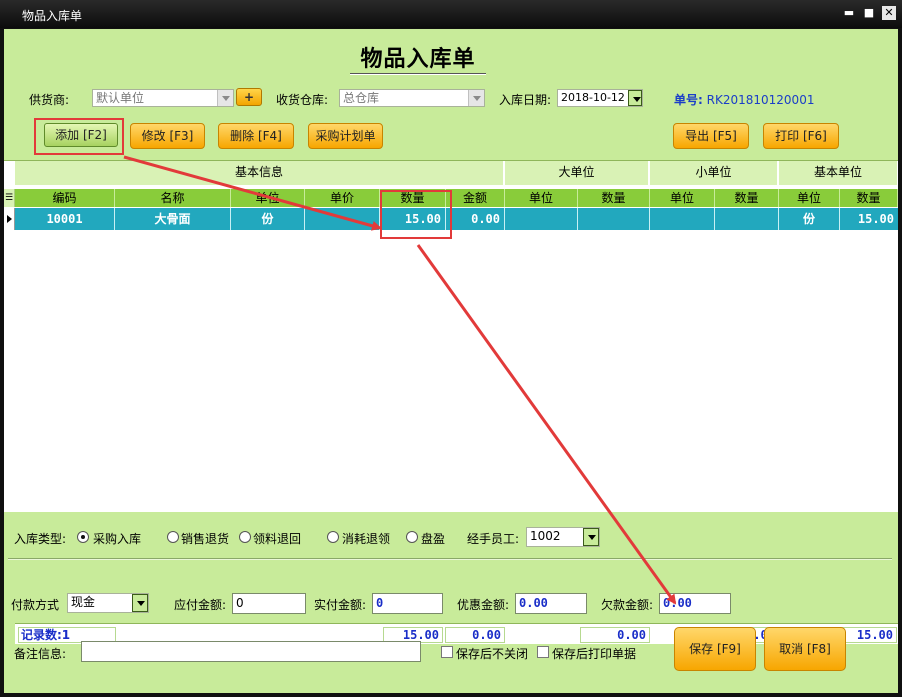  I want to click on arrow-add-to-qty, so click(252, 193).